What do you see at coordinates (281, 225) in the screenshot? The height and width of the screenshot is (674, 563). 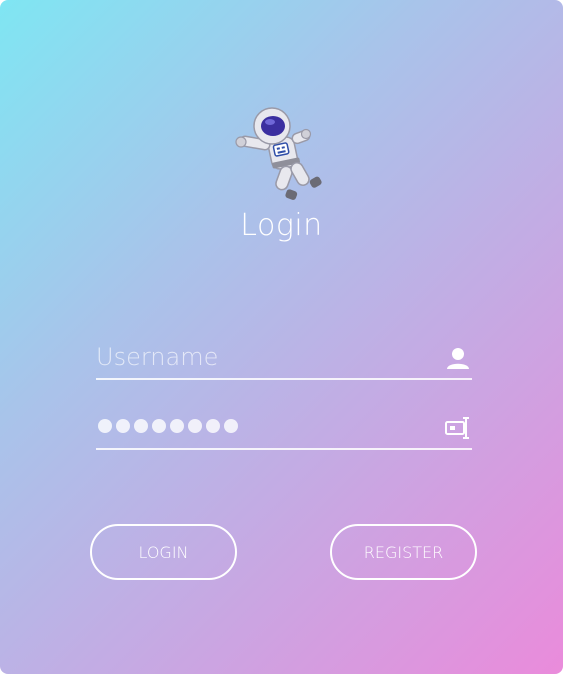 I see `page-title: Login` at bounding box center [281, 225].